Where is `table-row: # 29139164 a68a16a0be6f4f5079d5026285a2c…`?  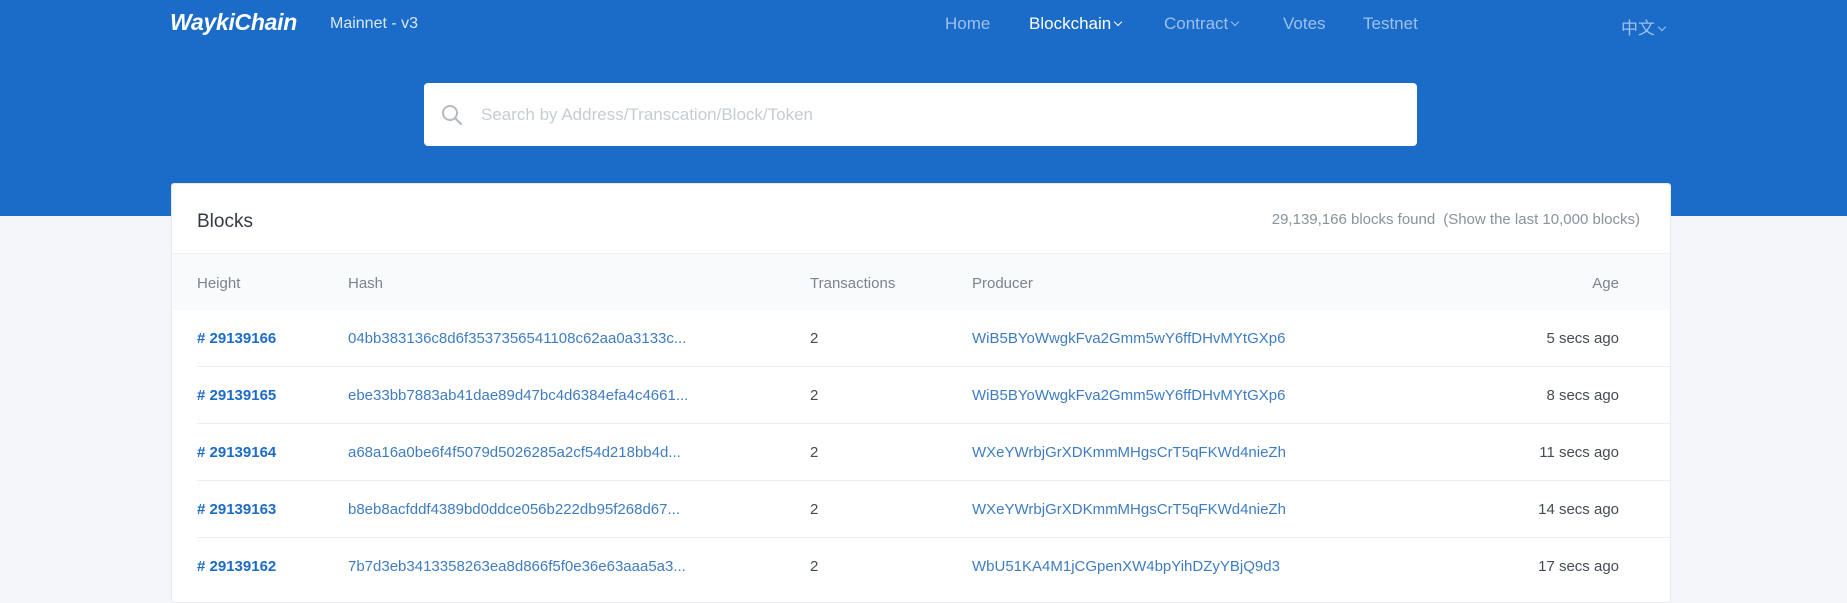
table-row: # 29139164 a68a16a0be6f4f5079d5026285a2c… is located at coordinates (921, 452).